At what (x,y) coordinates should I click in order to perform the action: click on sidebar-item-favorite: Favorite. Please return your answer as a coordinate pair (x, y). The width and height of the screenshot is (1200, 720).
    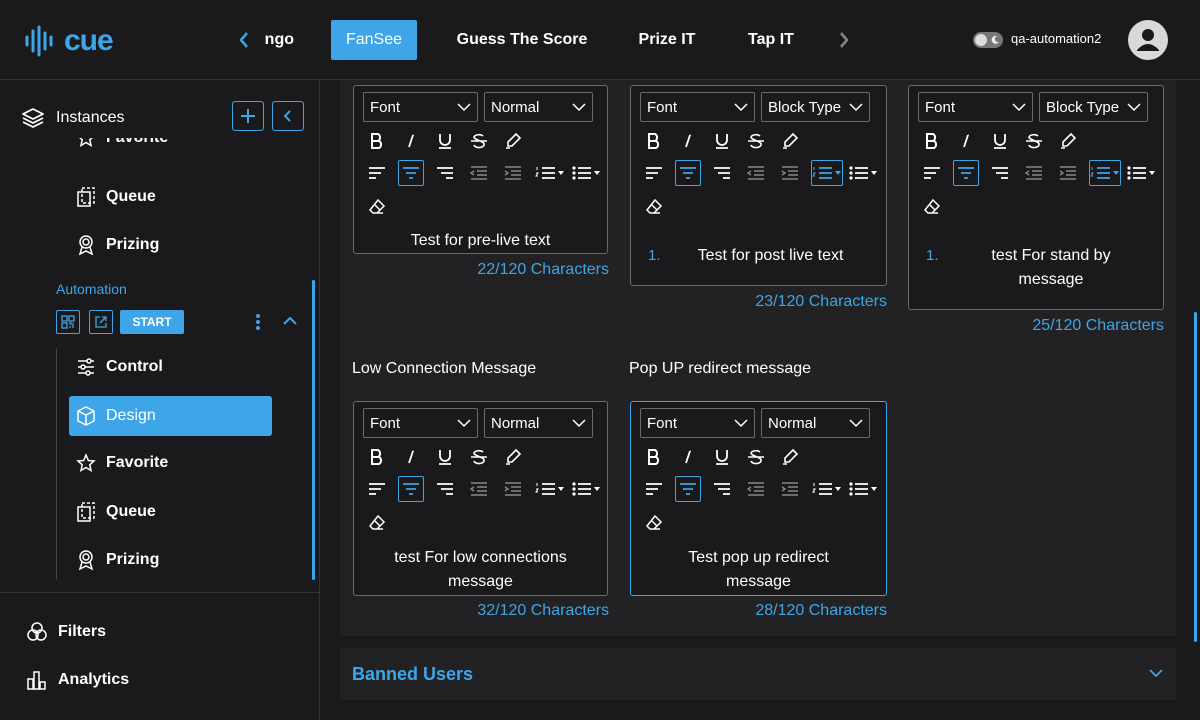
    Looking at the image, I should click on (122, 463).